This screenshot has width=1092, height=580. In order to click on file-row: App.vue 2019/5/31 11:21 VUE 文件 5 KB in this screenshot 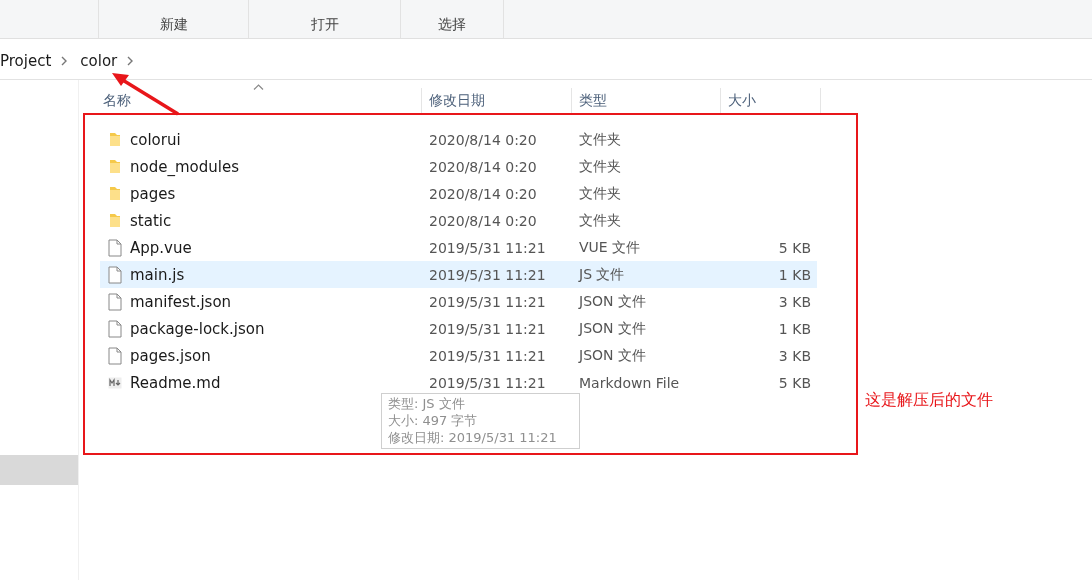, I will do `click(458, 247)`.